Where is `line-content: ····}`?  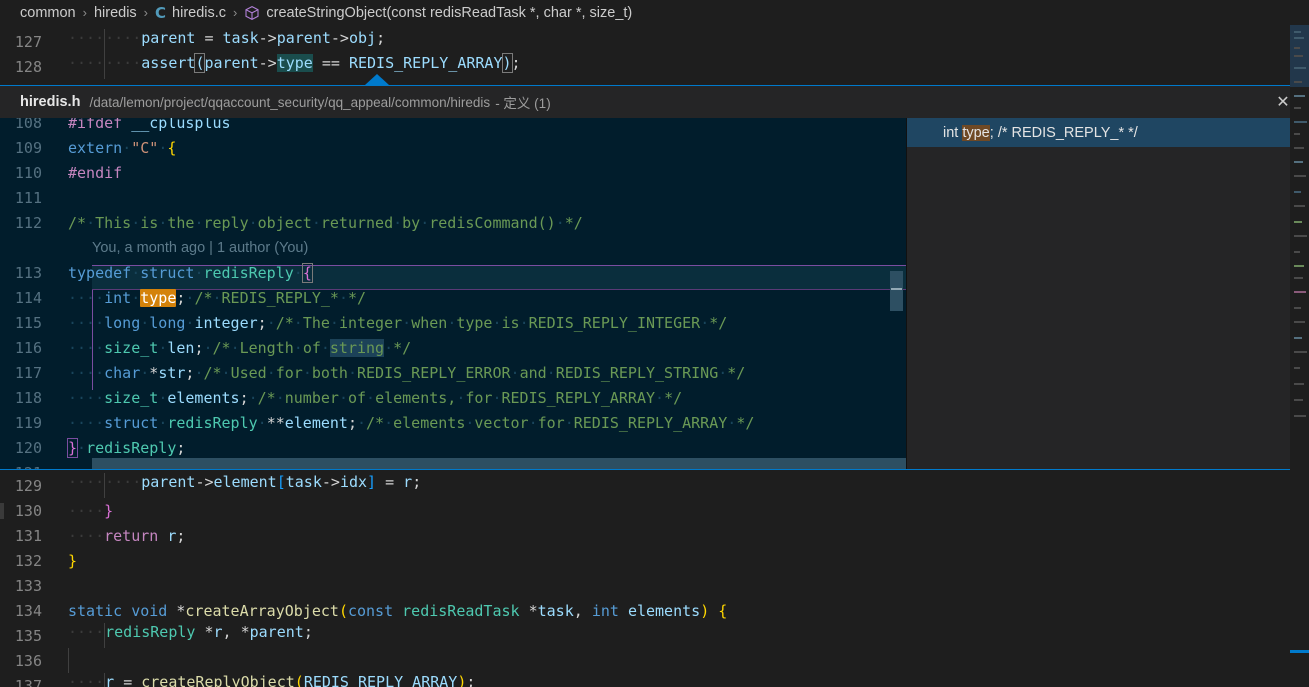
line-content: ····} is located at coordinates (91, 510).